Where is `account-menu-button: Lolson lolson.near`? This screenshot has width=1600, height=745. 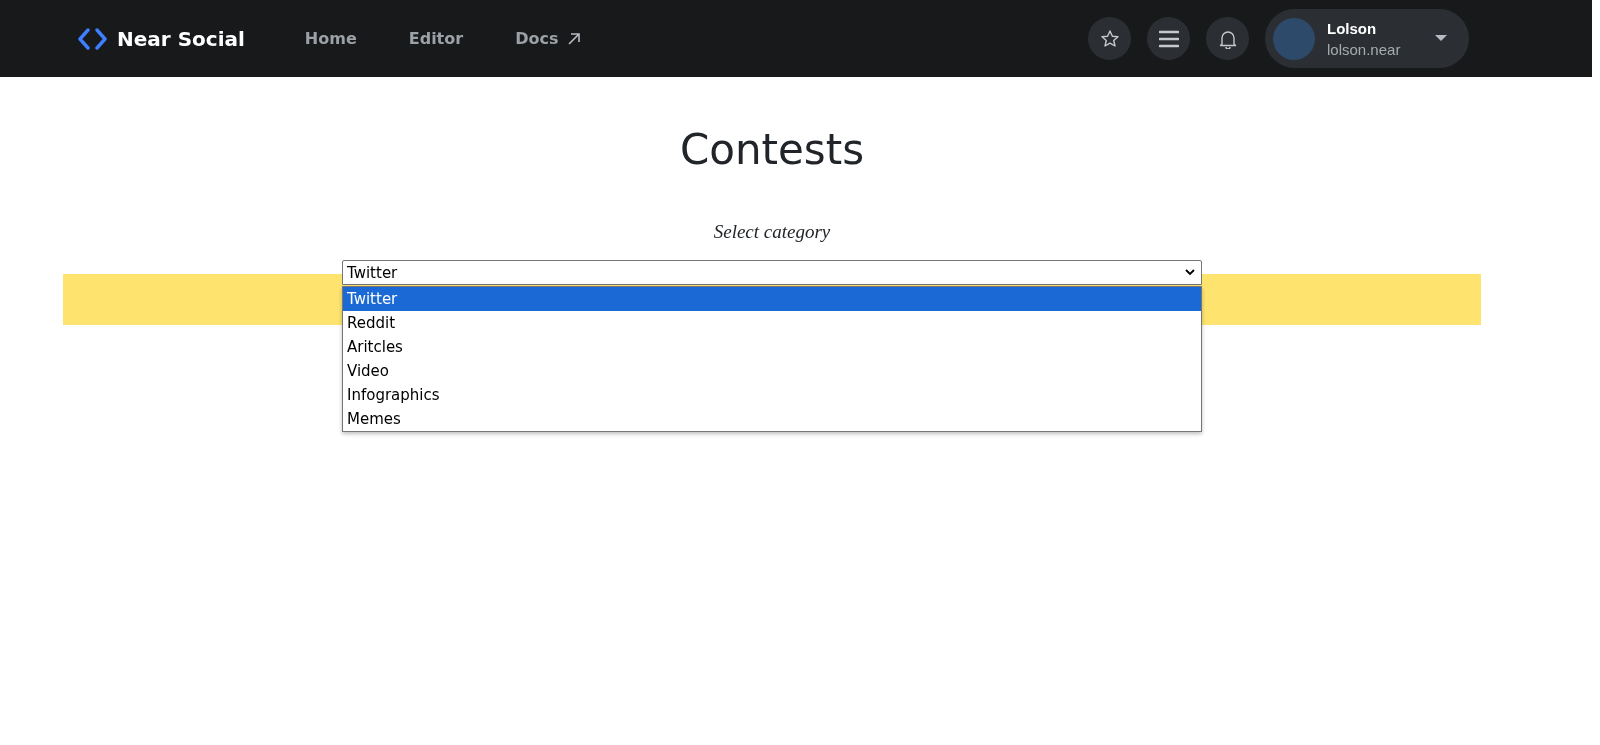 account-menu-button: Lolson lolson.near is located at coordinates (1367, 38).